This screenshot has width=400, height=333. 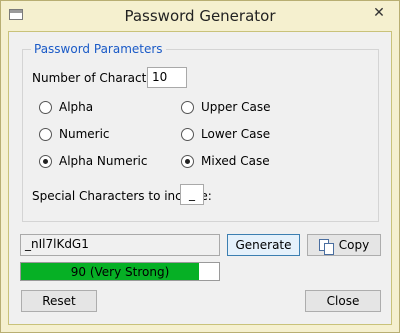 What do you see at coordinates (76, 107) in the screenshot?
I see `alpha-label: Alpha` at bounding box center [76, 107].